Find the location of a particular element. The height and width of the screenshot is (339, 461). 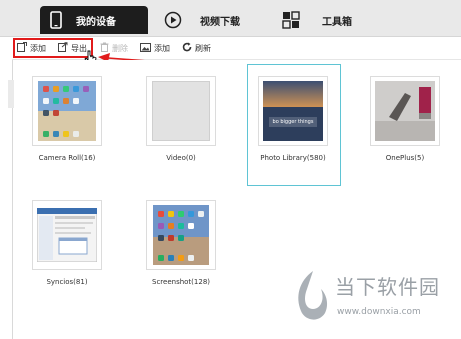

album-syncios: Syncios(81) is located at coordinates (67, 243).